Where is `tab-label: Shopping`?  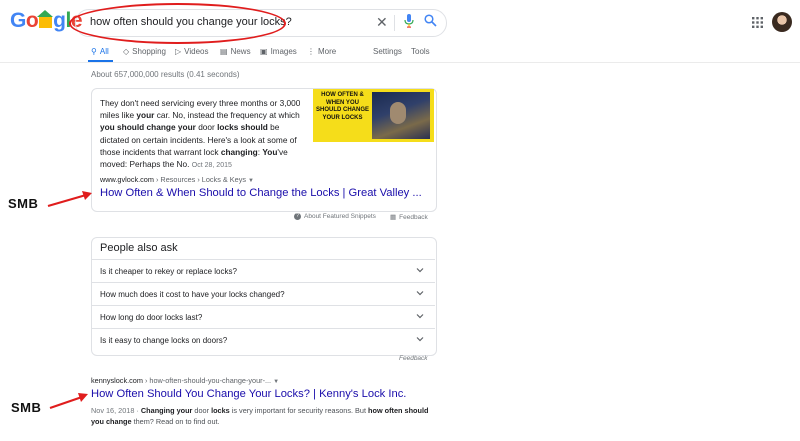 tab-label: Shopping is located at coordinates (149, 51).